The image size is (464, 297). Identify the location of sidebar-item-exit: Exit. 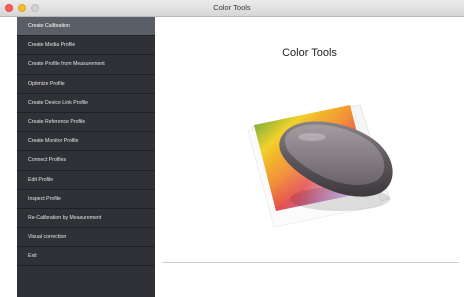
(86, 257).